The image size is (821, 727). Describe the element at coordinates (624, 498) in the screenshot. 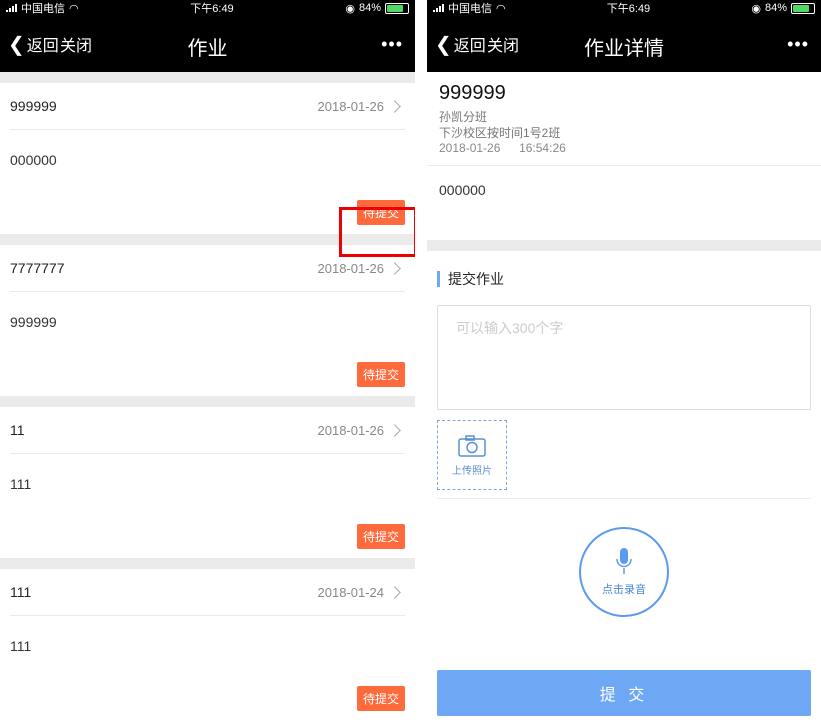

I see `divider` at that location.